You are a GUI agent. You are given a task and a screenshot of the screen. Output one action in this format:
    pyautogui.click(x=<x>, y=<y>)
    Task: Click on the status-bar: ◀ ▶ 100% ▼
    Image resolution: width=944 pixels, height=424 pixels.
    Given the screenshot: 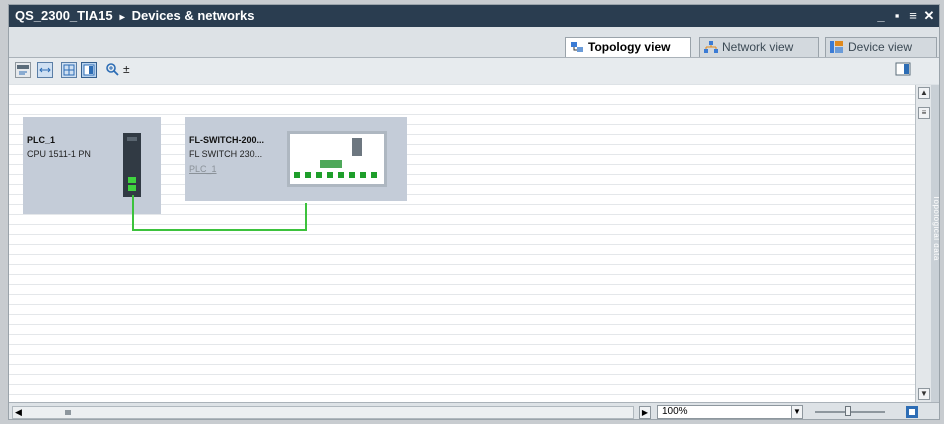 What is the action you would take?
    pyautogui.click(x=474, y=410)
    